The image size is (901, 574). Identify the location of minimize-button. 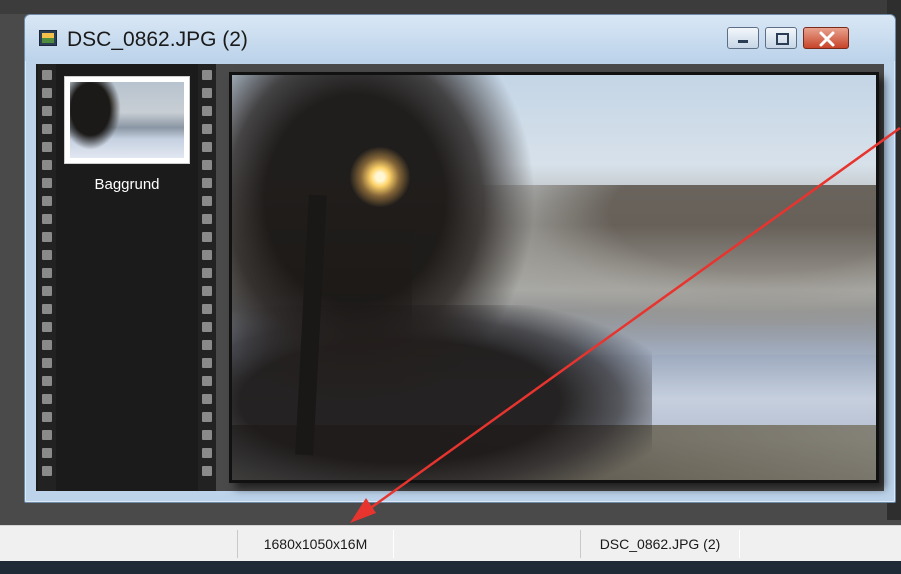
(743, 38).